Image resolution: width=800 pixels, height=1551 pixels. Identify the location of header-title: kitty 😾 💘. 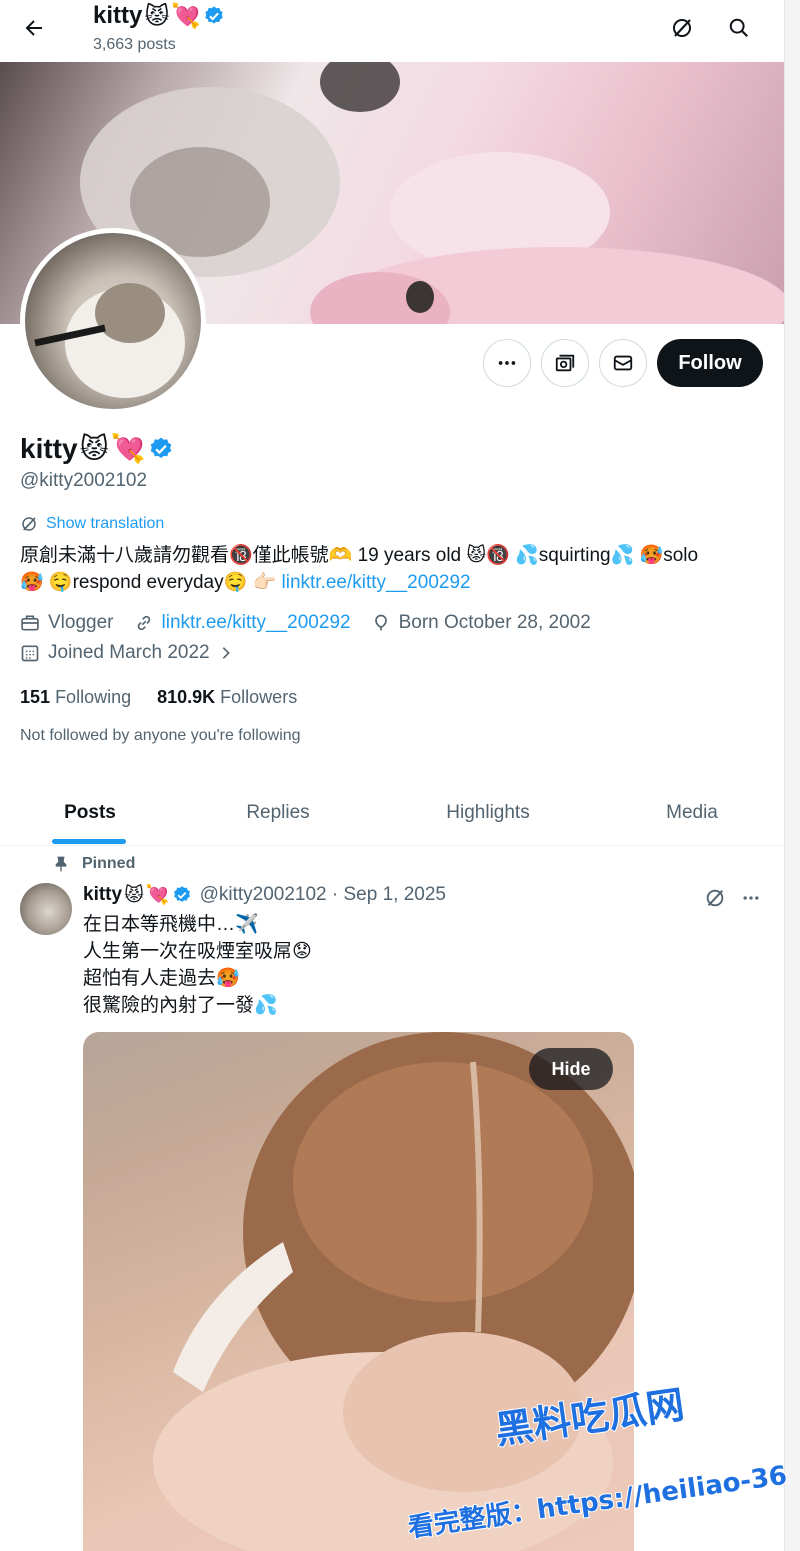
(159, 16).